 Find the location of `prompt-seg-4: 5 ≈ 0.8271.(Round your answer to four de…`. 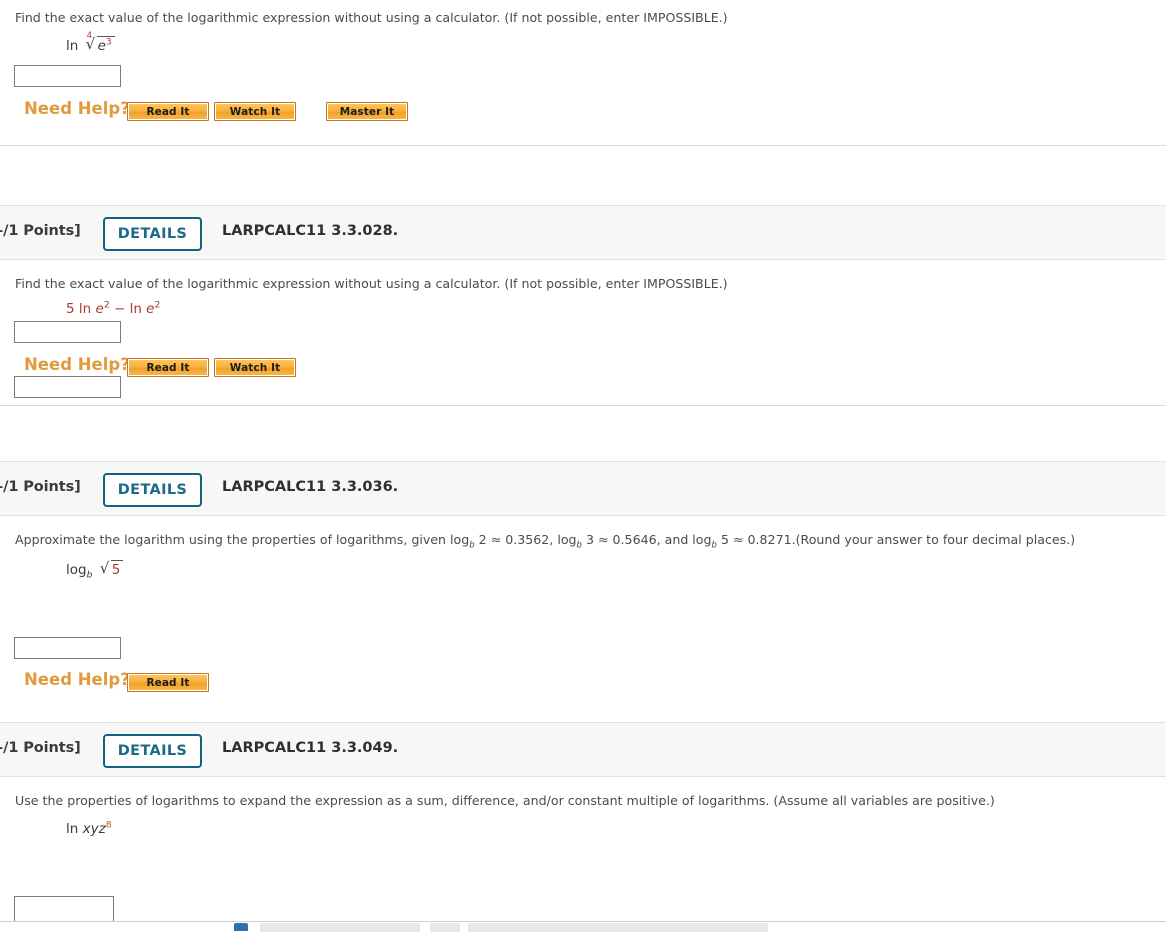

prompt-seg-4: 5 ≈ 0.8271.(Round your answer to four de… is located at coordinates (896, 539).